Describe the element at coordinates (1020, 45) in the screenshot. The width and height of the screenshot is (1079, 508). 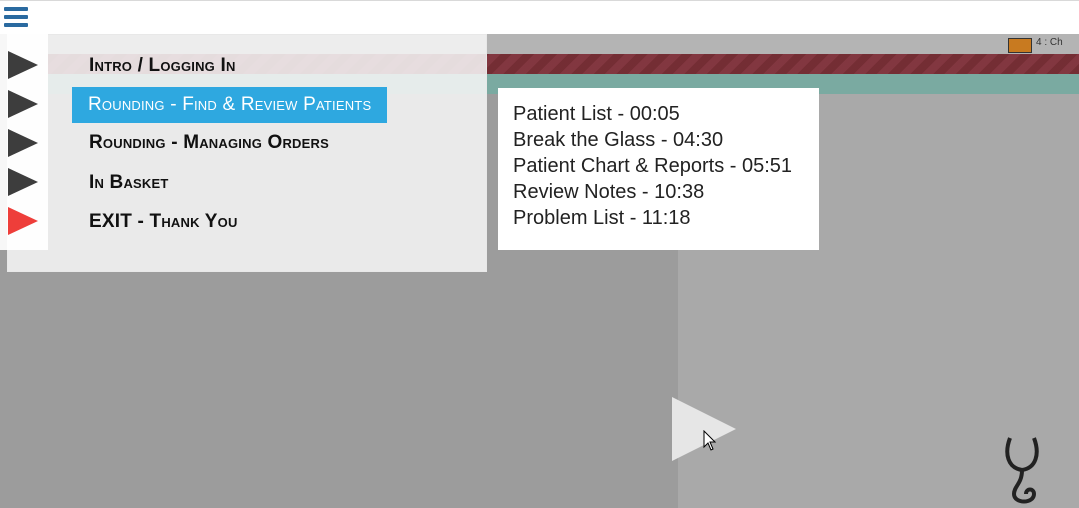
I see `video-badge` at that location.